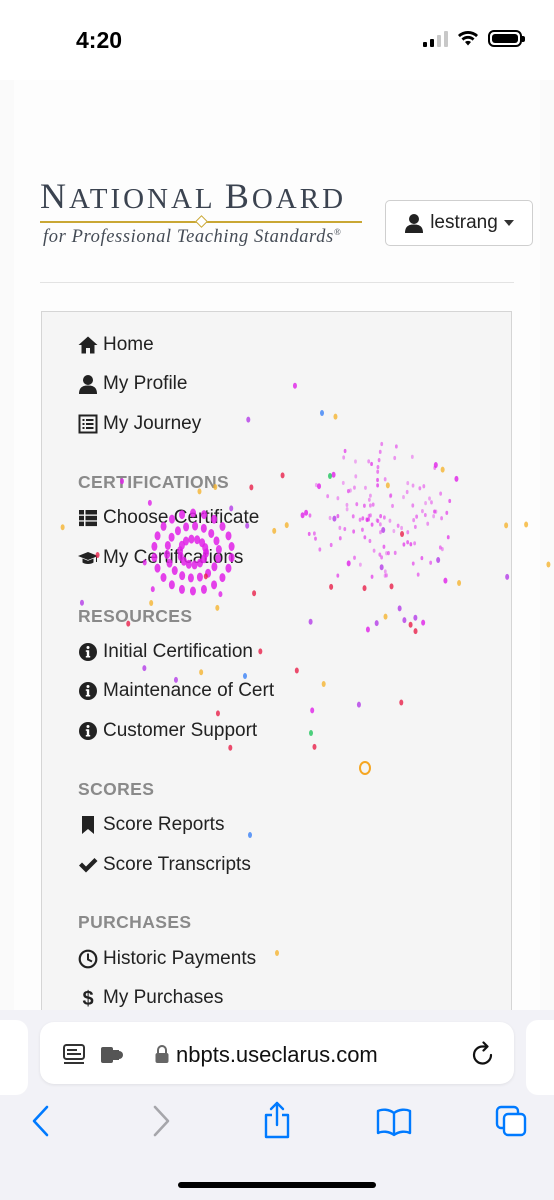 The width and height of the screenshot is (554, 1200). What do you see at coordinates (74, 1055) in the screenshot?
I see `reader-icon` at bounding box center [74, 1055].